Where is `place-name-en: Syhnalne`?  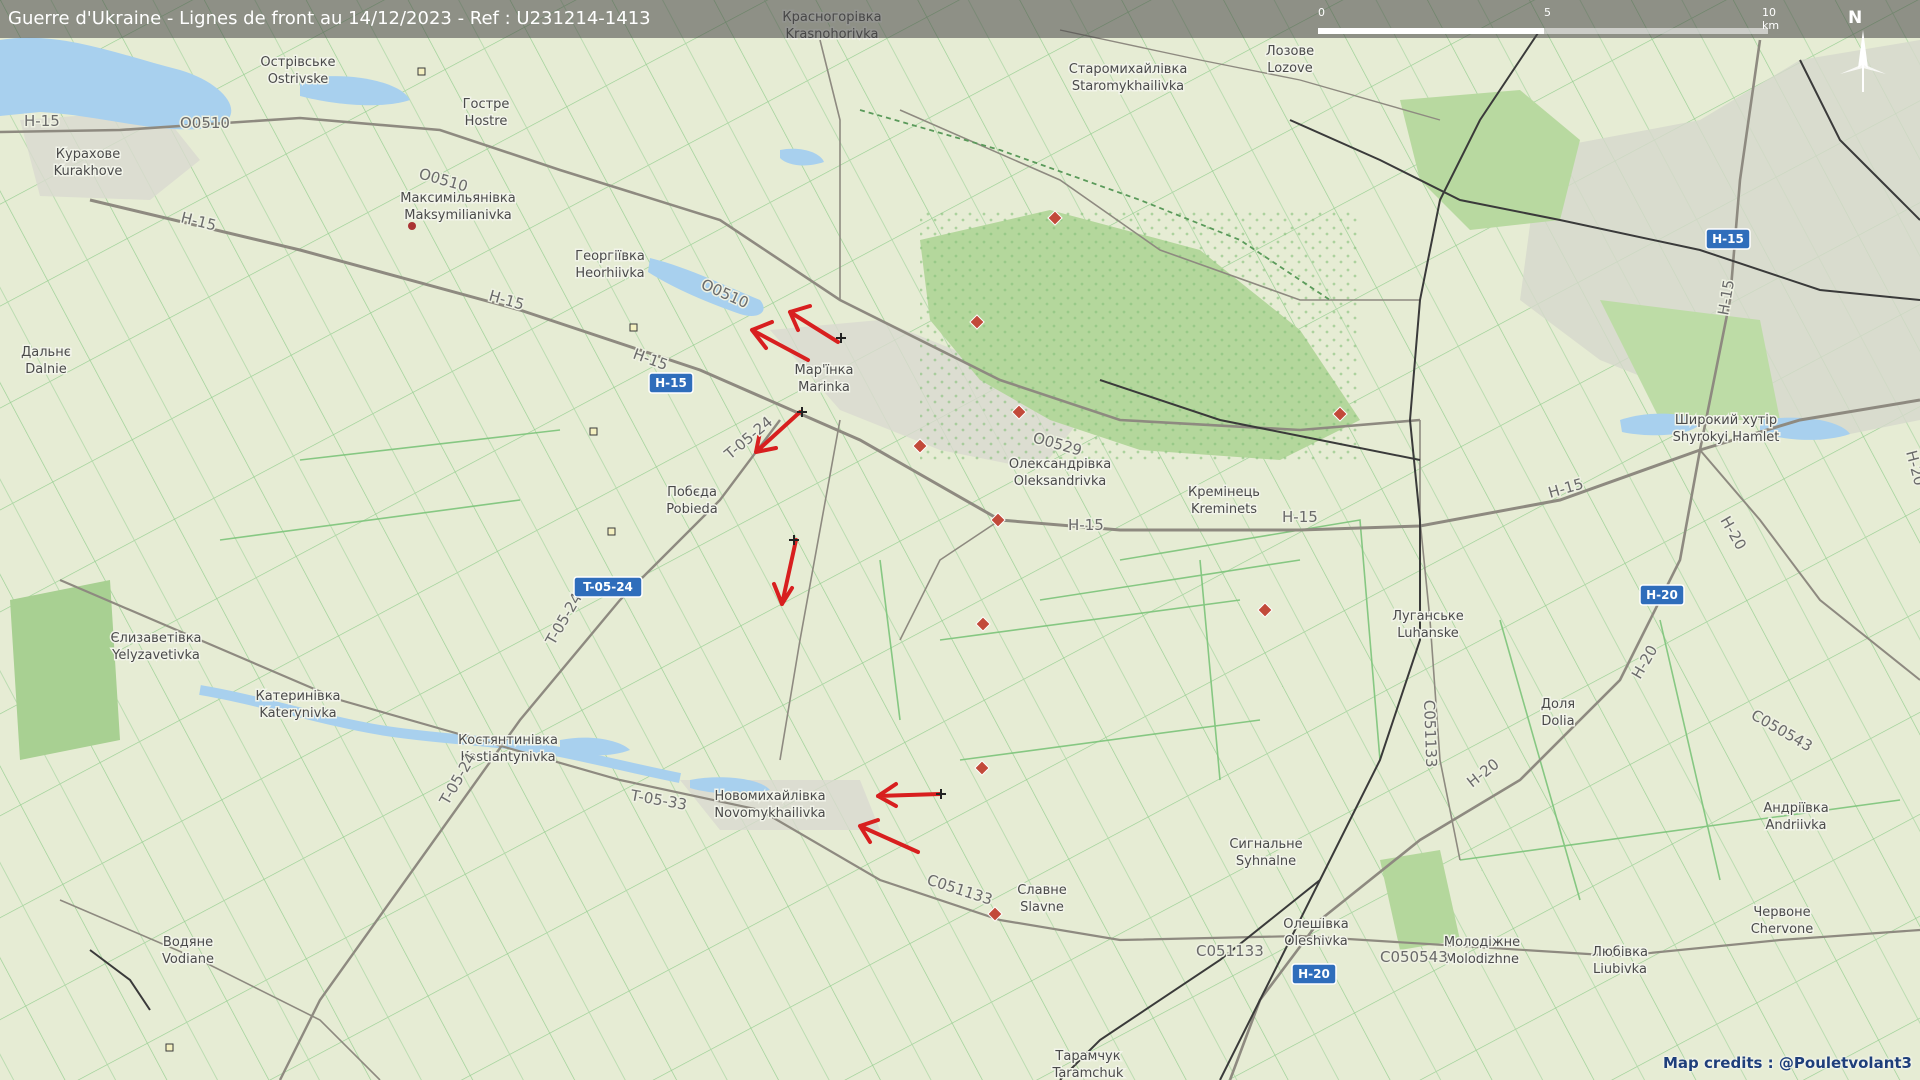
place-name-en: Syhnalne is located at coordinates (1266, 861).